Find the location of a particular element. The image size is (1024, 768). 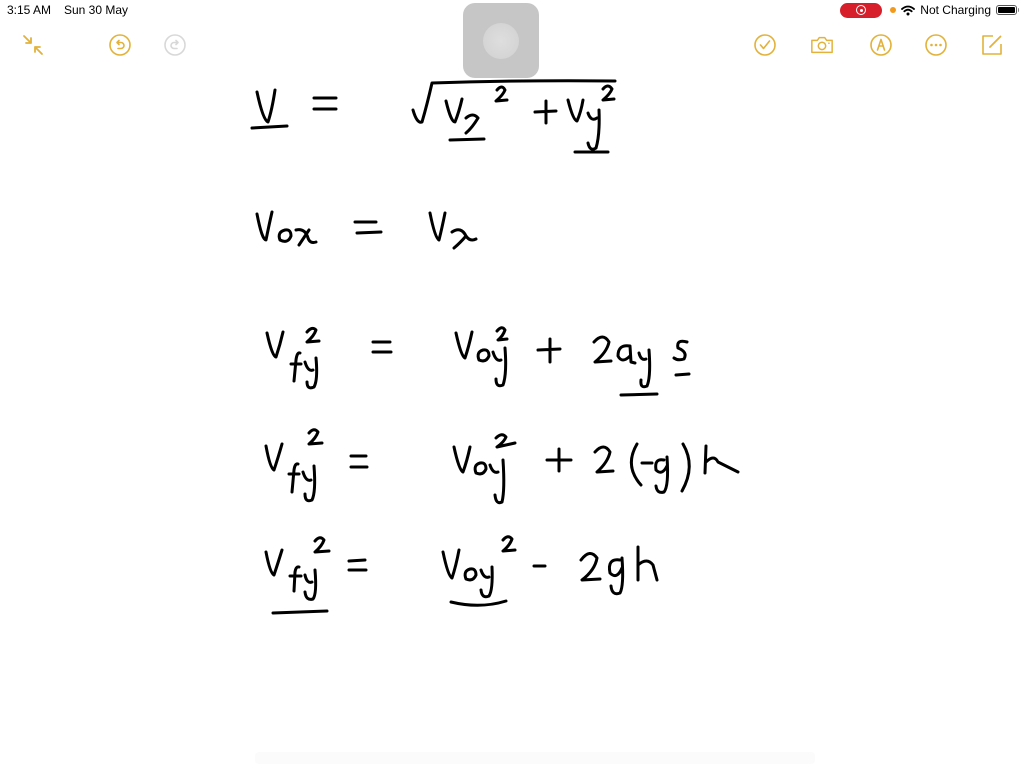

mic-in-use-dot is located at coordinates (893, 10).